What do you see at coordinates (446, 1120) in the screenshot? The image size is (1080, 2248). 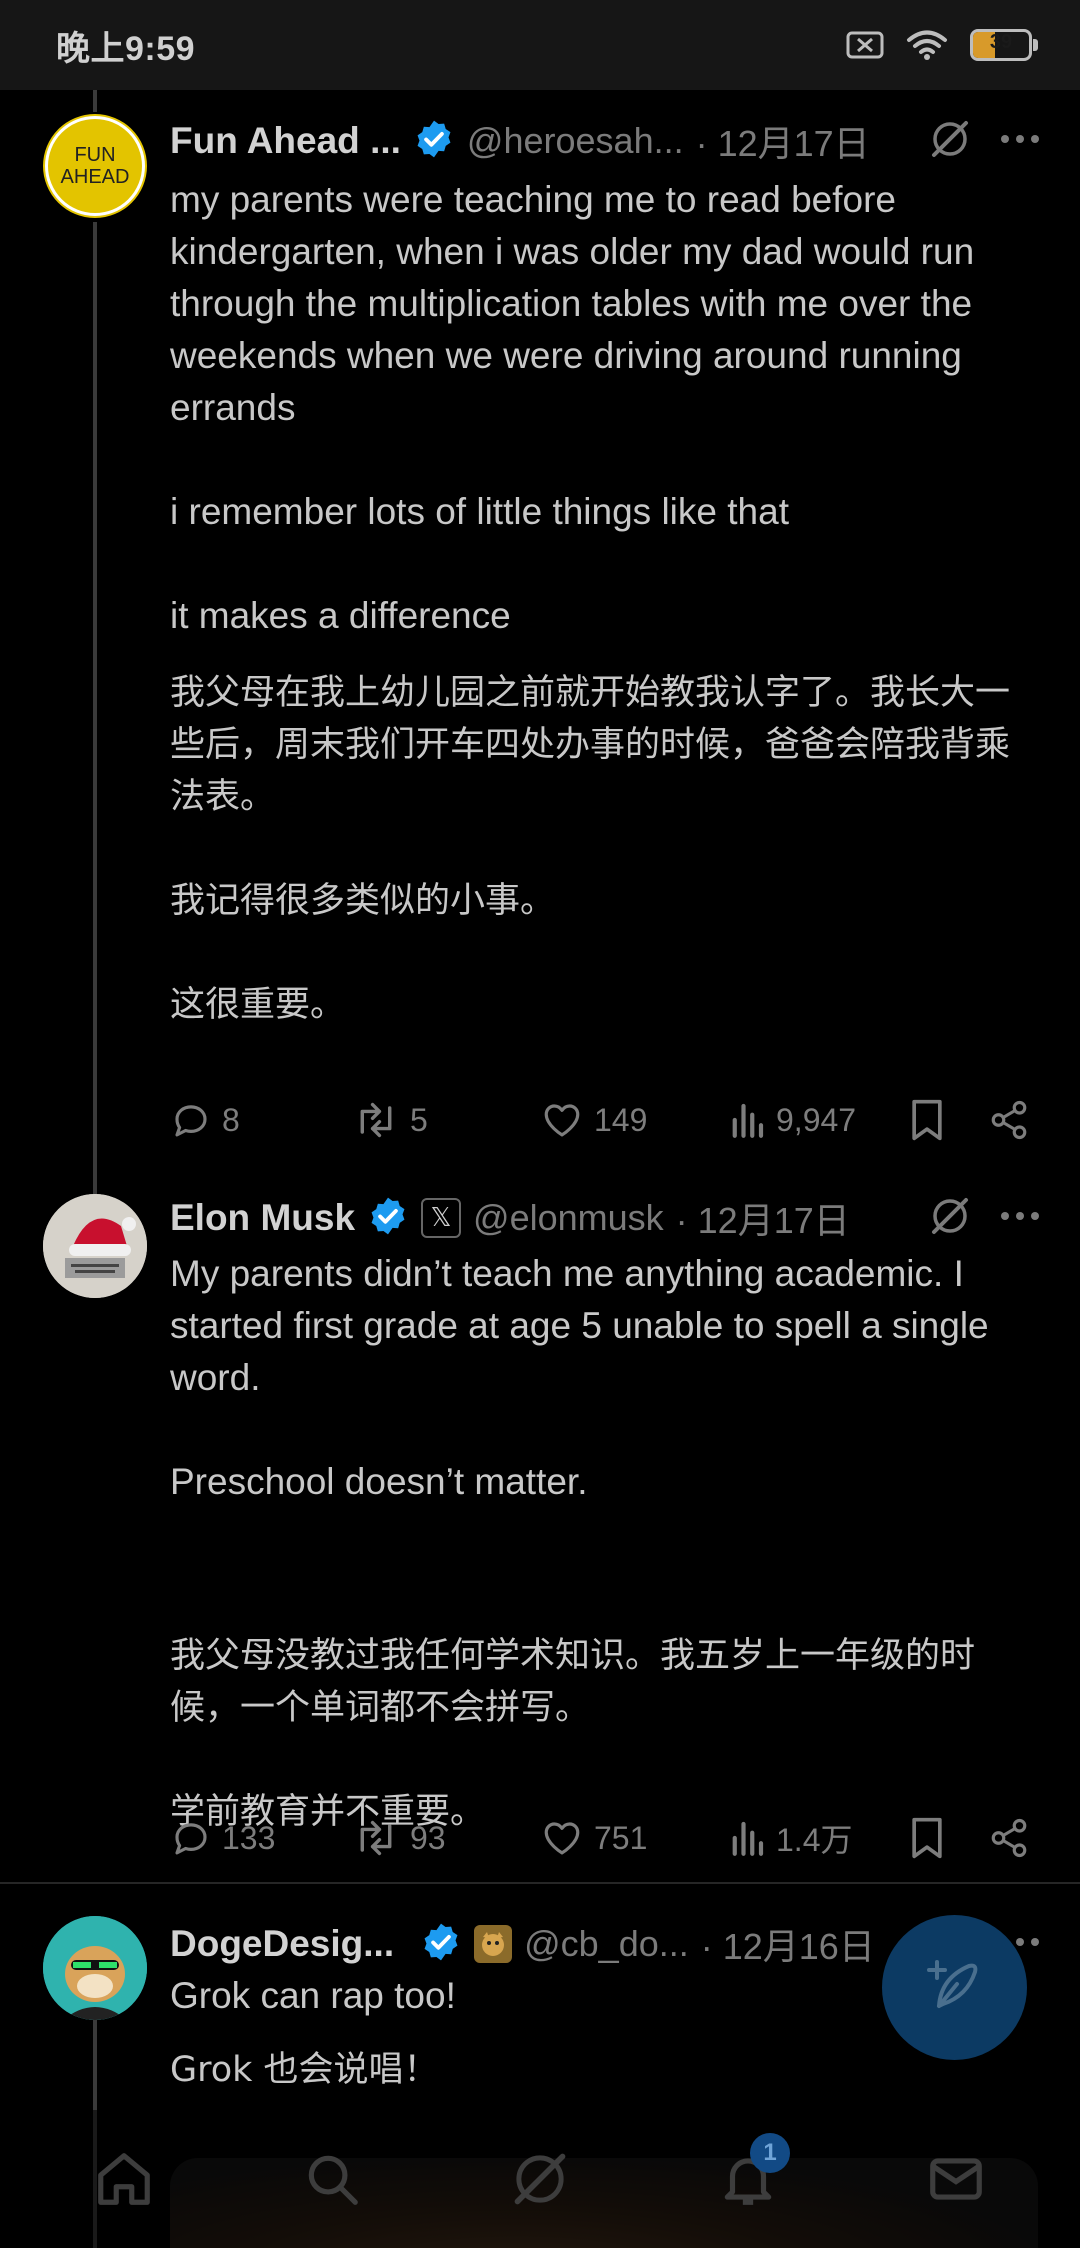 I see `repost-button: 5` at bounding box center [446, 1120].